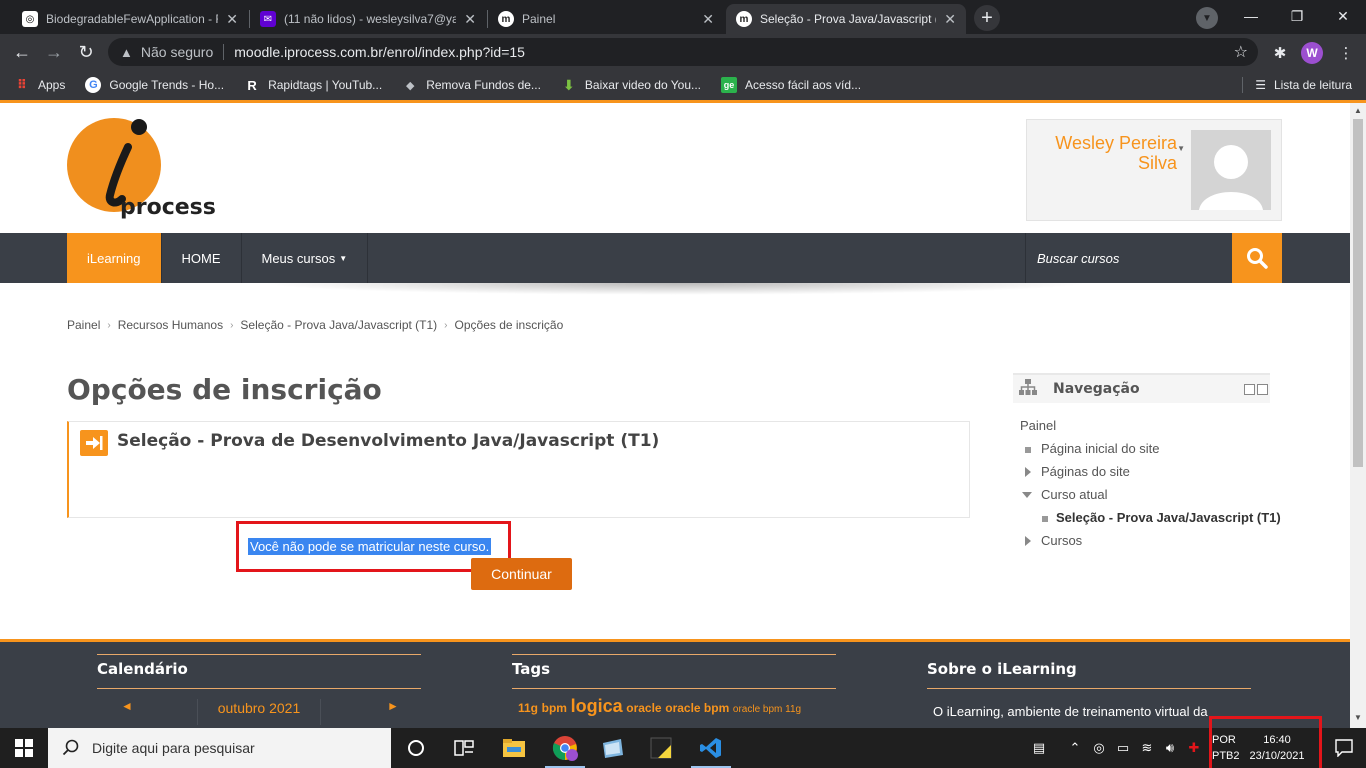 Image resolution: width=1366 pixels, height=768 pixels. What do you see at coordinates (569, 84) in the screenshot?
I see `download-arrow-icon: ⬇` at bounding box center [569, 84].